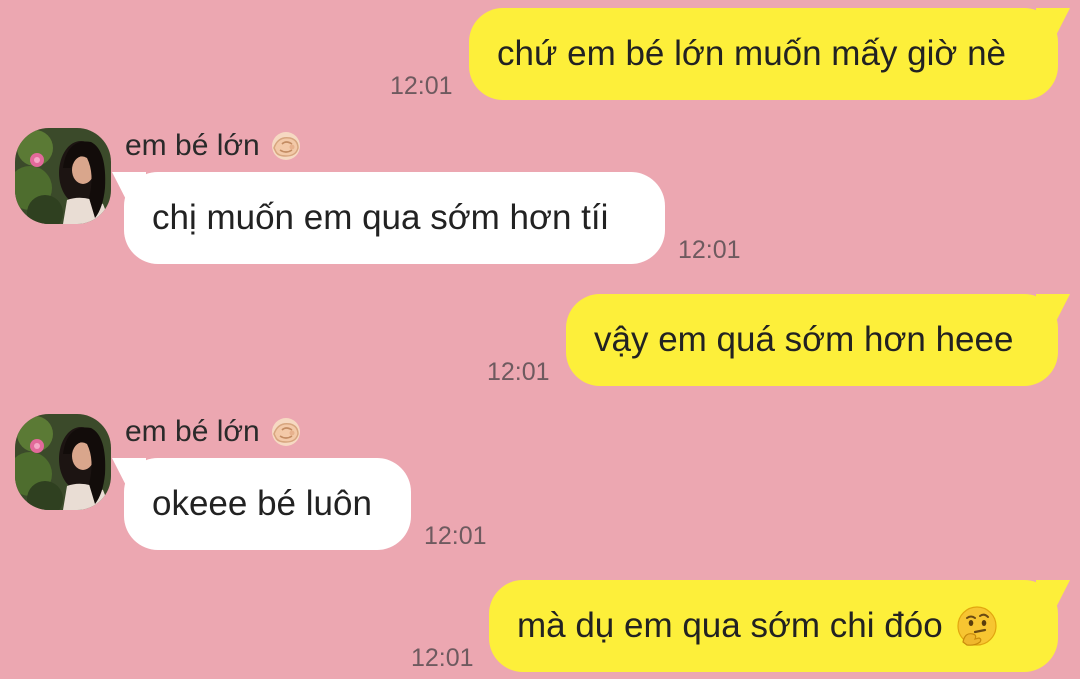 The image size is (1080, 679). What do you see at coordinates (804, 339) in the screenshot?
I see `message-text: vậy em quá sớm hơn heee` at bounding box center [804, 339].